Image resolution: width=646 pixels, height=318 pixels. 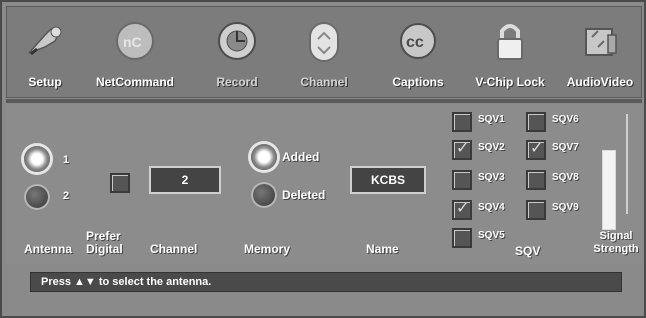 I want to click on memory-added-label: Added, so click(x=301, y=157).